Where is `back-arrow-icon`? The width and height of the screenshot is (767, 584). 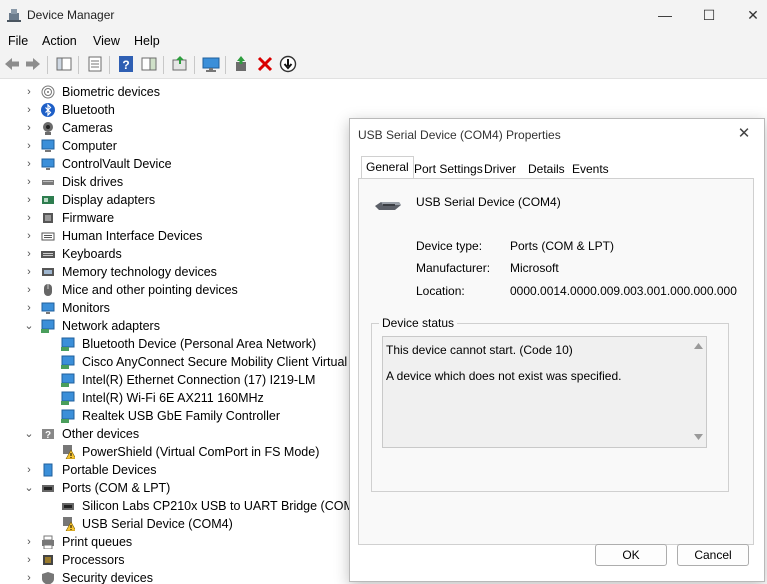 back-arrow-icon is located at coordinates (12, 64).